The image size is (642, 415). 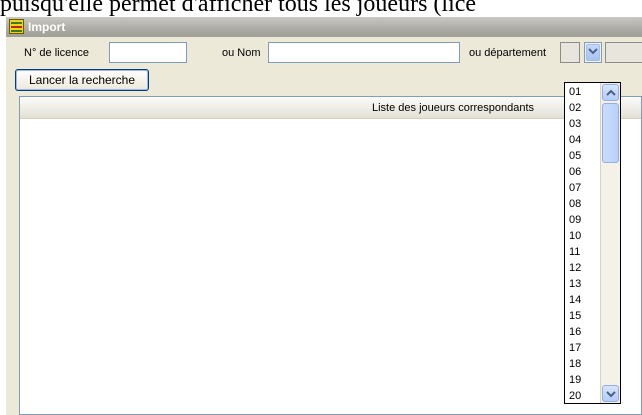 I want to click on dropdown-scrollbar, so click(x=610, y=243).